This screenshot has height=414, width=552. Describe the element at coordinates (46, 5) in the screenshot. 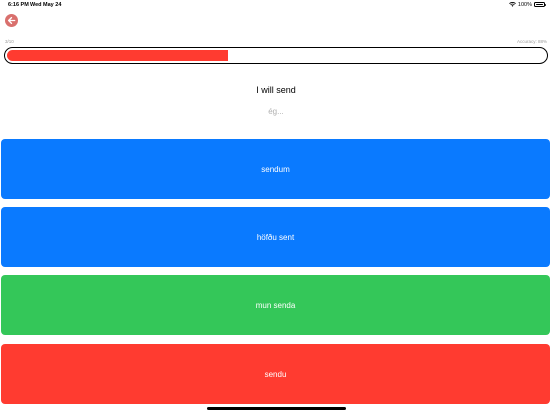

I see `status-date: Wed May 24` at that location.